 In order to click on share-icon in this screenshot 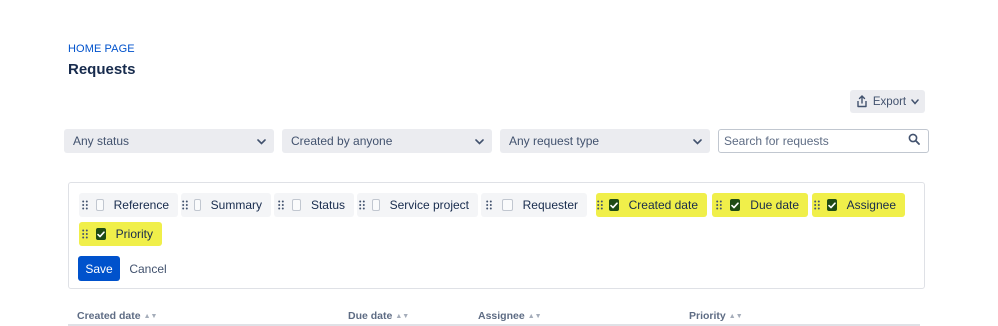, I will do `click(862, 101)`.